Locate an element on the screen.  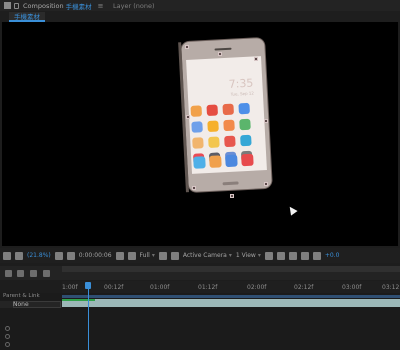
composition-panel-header: Composition 手機素材 ≡ Layer (none) is located at coordinates (200, 5).